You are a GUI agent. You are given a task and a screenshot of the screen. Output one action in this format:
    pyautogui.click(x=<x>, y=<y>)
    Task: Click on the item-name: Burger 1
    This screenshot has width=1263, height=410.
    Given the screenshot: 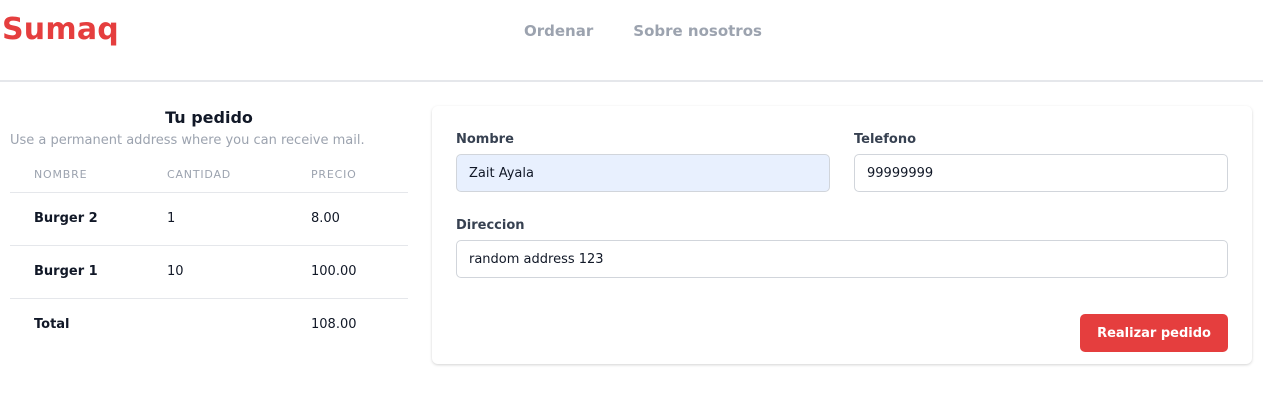 What is the action you would take?
    pyautogui.click(x=76, y=272)
    